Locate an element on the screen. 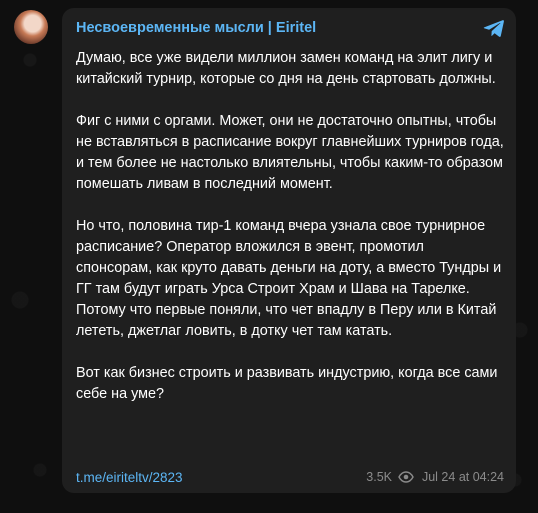 The height and width of the screenshot is (513, 538). view-count: 3.5K is located at coordinates (379, 477).